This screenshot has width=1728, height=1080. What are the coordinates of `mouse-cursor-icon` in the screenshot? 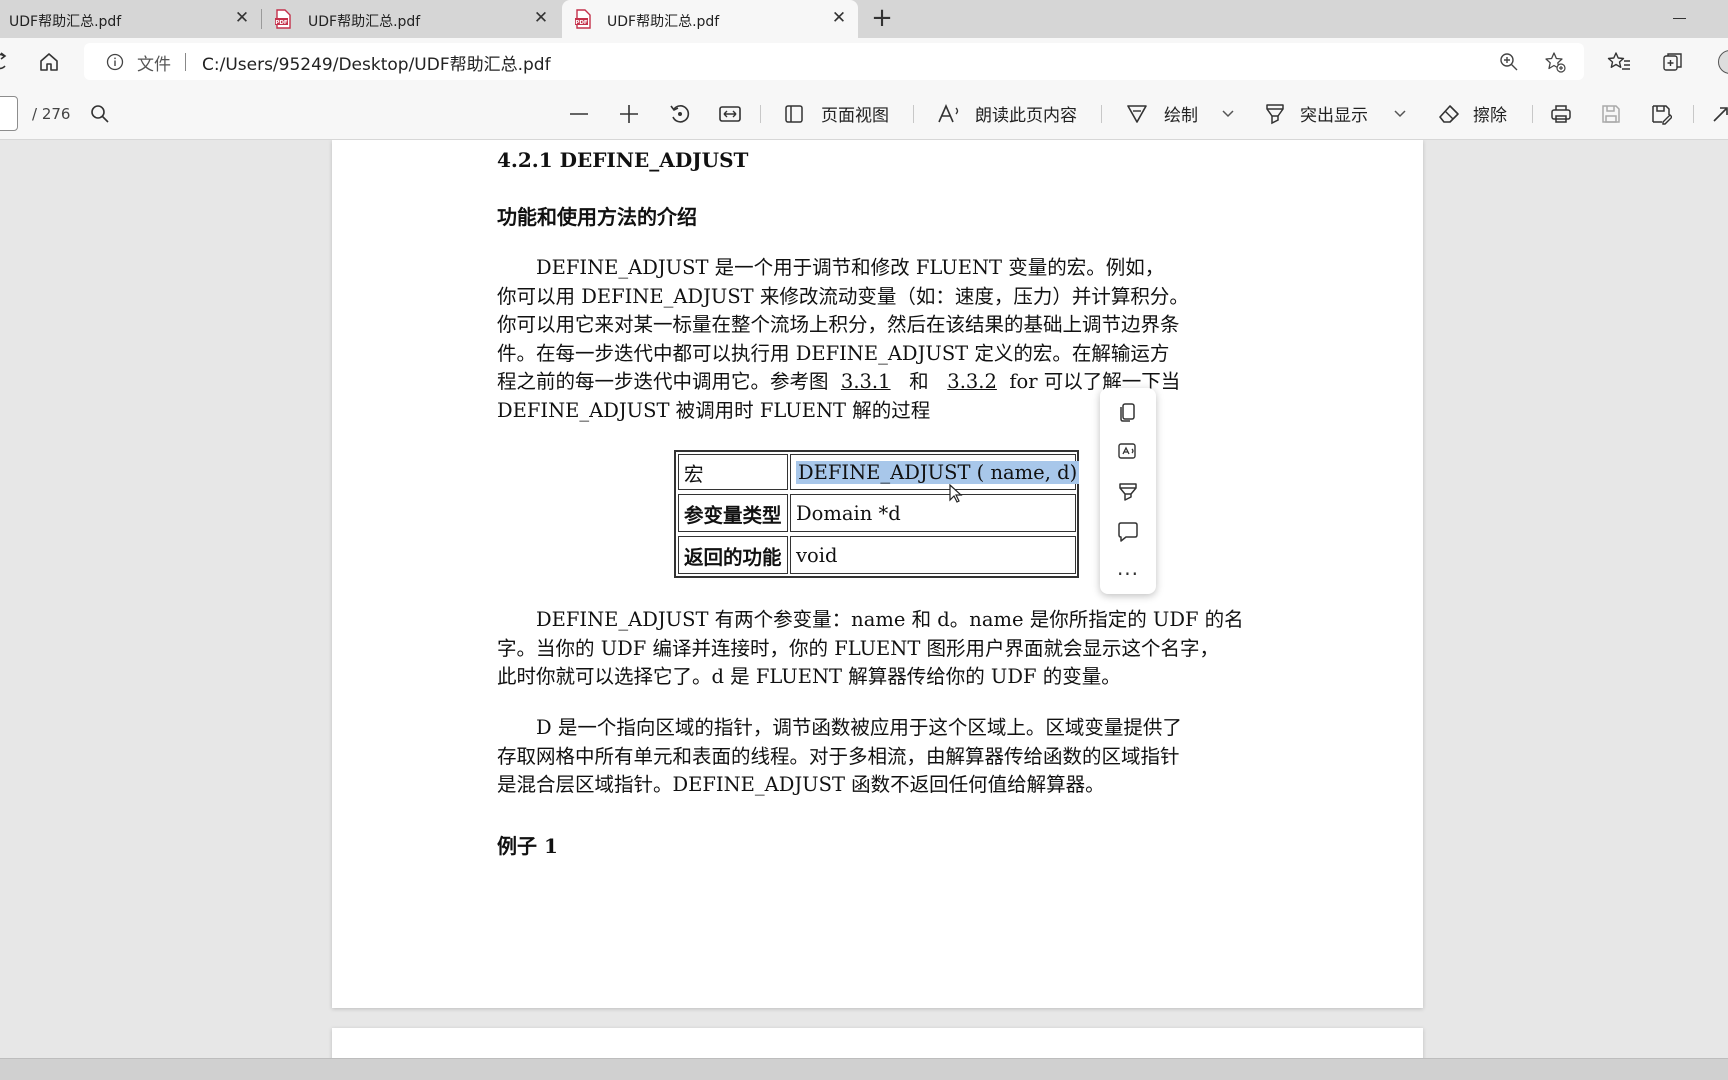 It's located at (956, 493).